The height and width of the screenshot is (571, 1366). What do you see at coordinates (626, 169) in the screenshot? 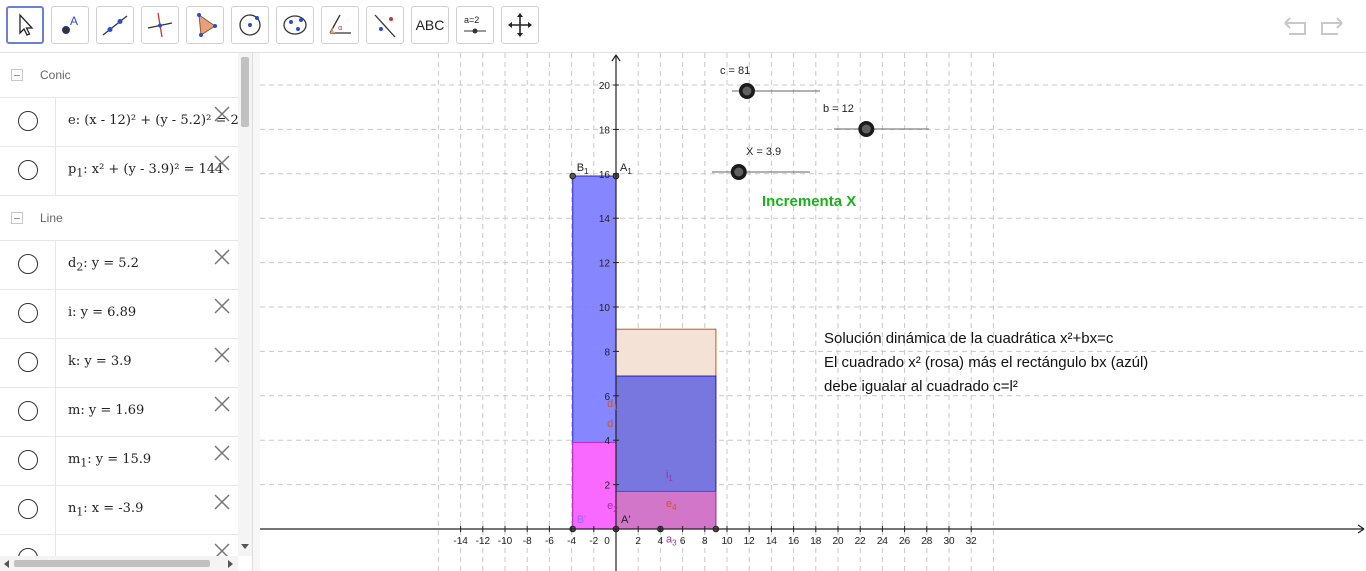
I see `point-label-a1: A1` at bounding box center [626, 169].